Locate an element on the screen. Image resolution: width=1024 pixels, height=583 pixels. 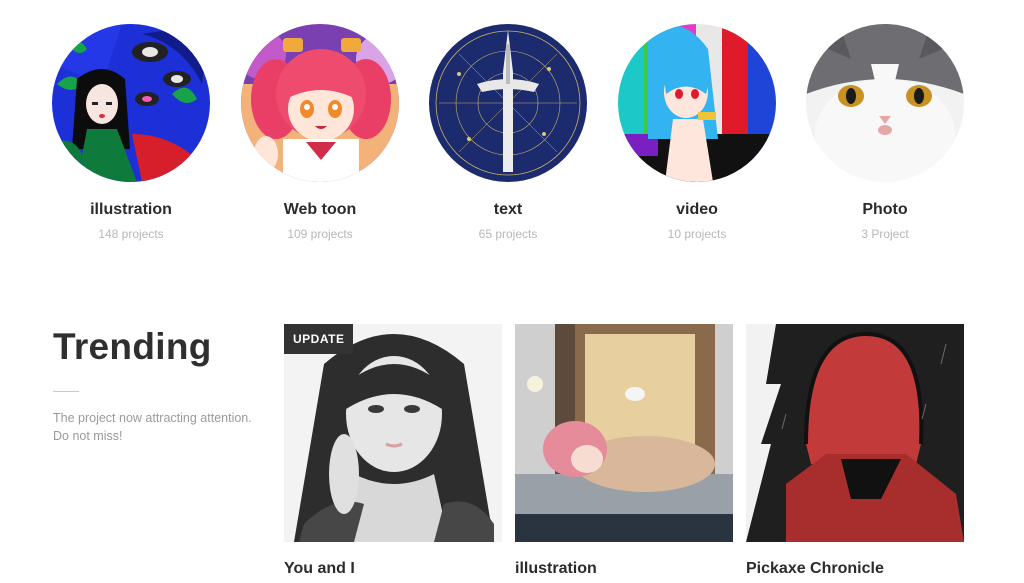
category-text: text 65 projects is located at coordinates (508, 132).